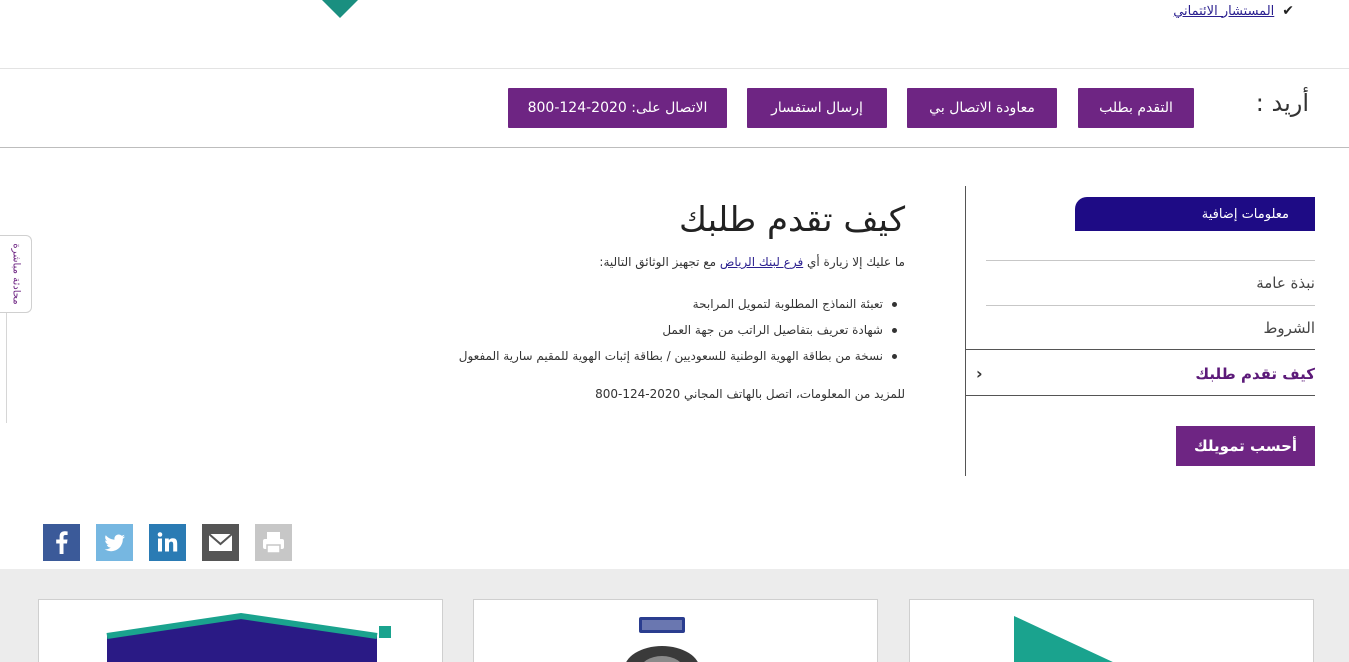 The image size is (1349, 662). Describe the element at coordinates (1245, 446) in the screenshot. I see `calculate-finance-button: أحسب تمويلك` at that location.